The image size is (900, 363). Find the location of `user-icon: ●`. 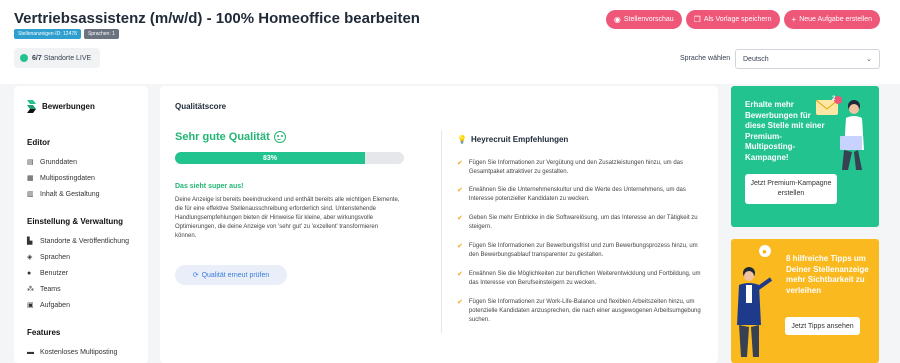

user-icon: ● is located at coordinates (29, 273).